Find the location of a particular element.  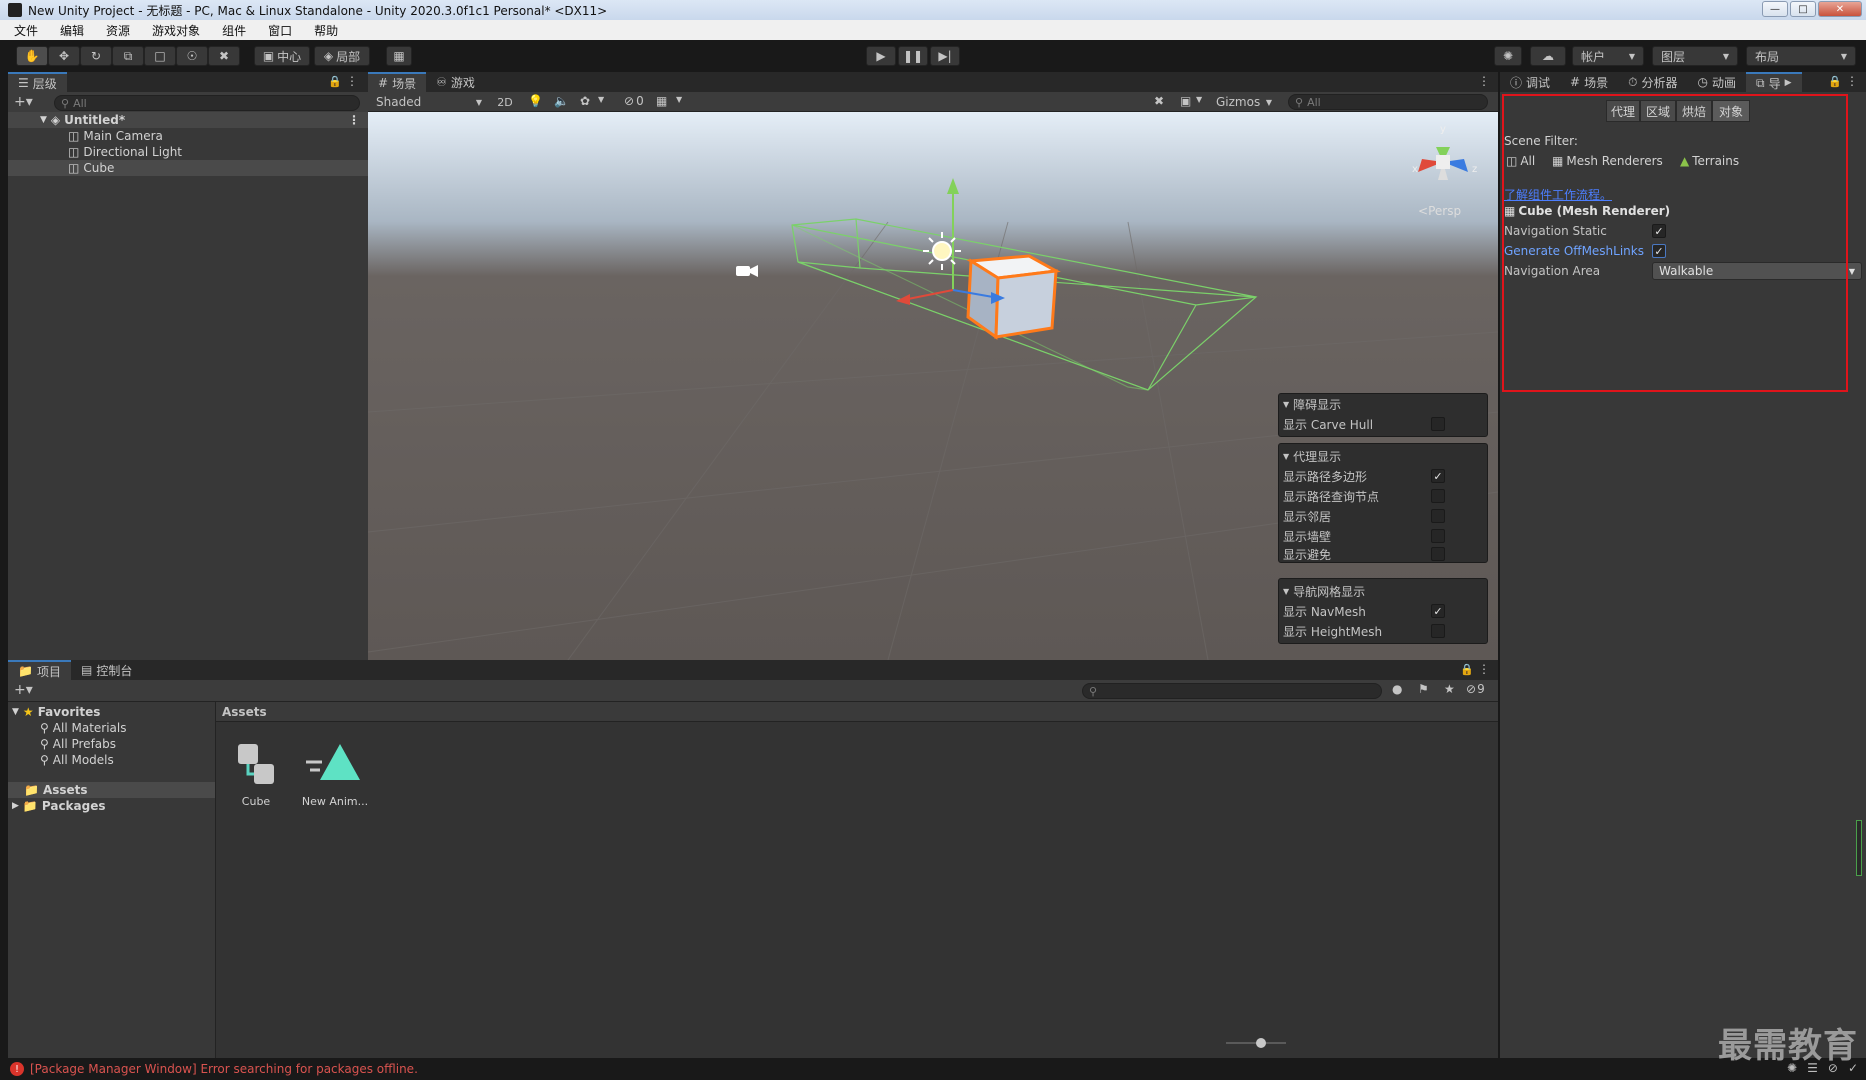

pause-button: ❚❚ is located at coordinates (913, 56).